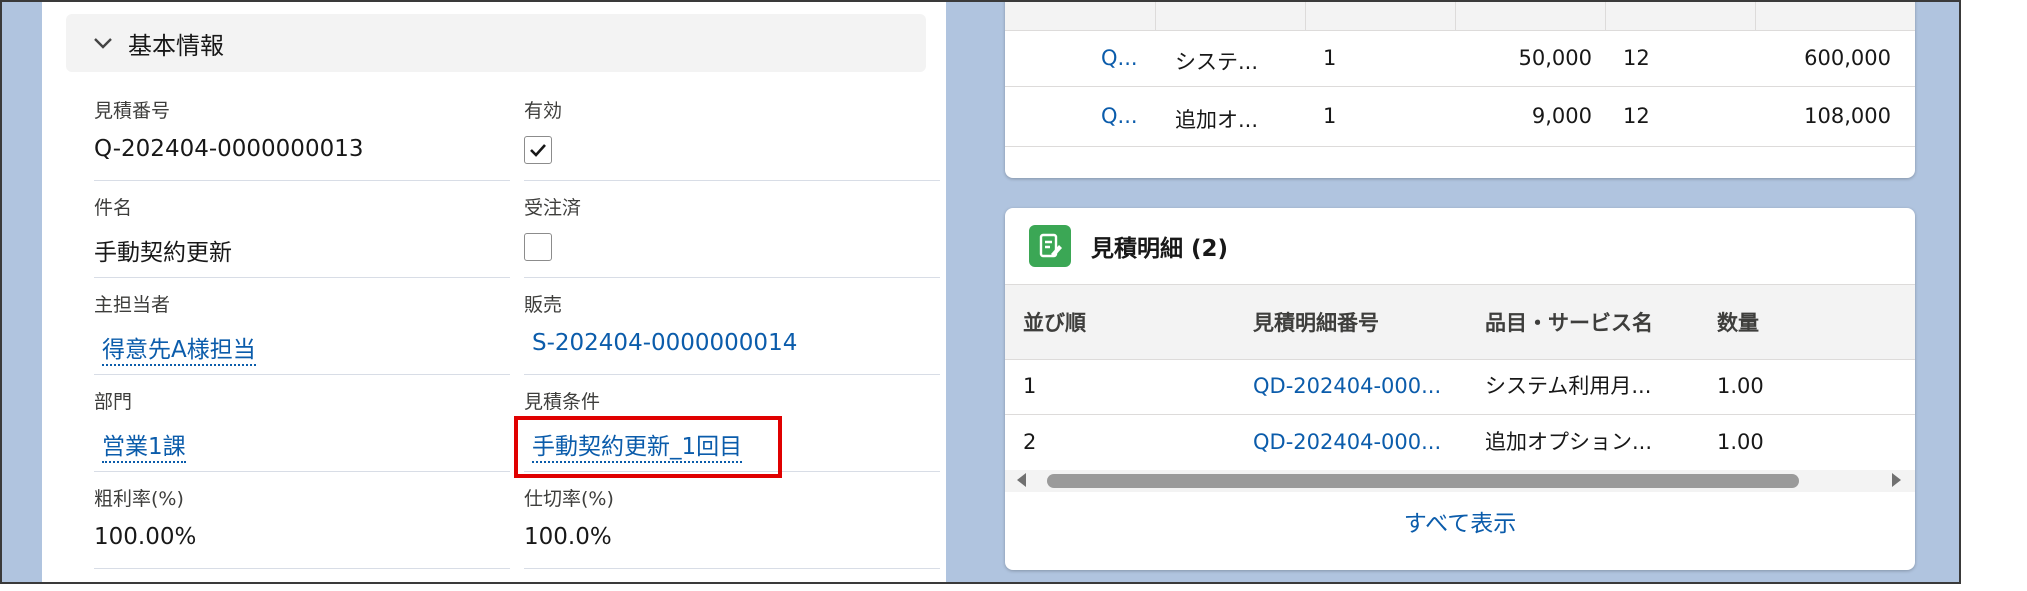 This screenshot has width=2027, height=591. I want to click on cell: 9,000, so click(1561, 116).